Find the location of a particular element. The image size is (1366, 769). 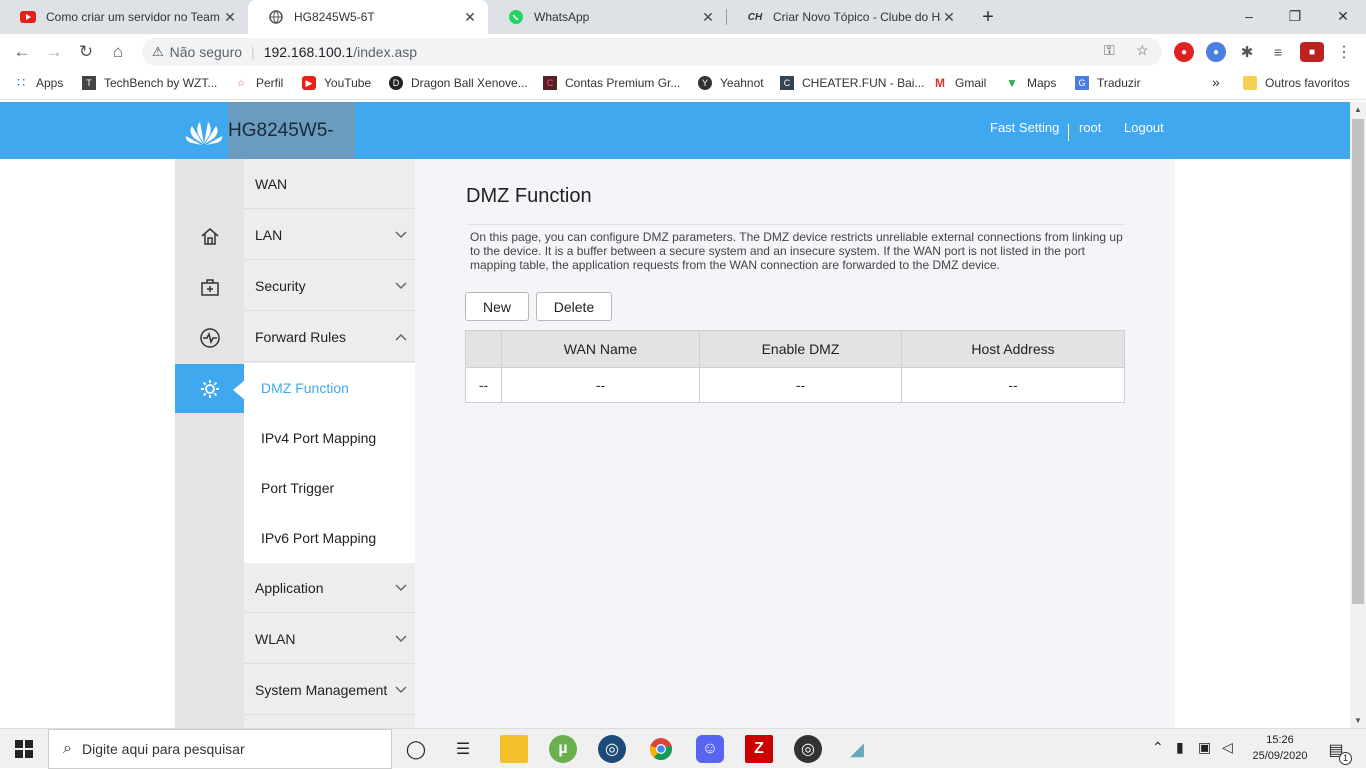

file-explorer-icon is located at coordinates (514, 749).